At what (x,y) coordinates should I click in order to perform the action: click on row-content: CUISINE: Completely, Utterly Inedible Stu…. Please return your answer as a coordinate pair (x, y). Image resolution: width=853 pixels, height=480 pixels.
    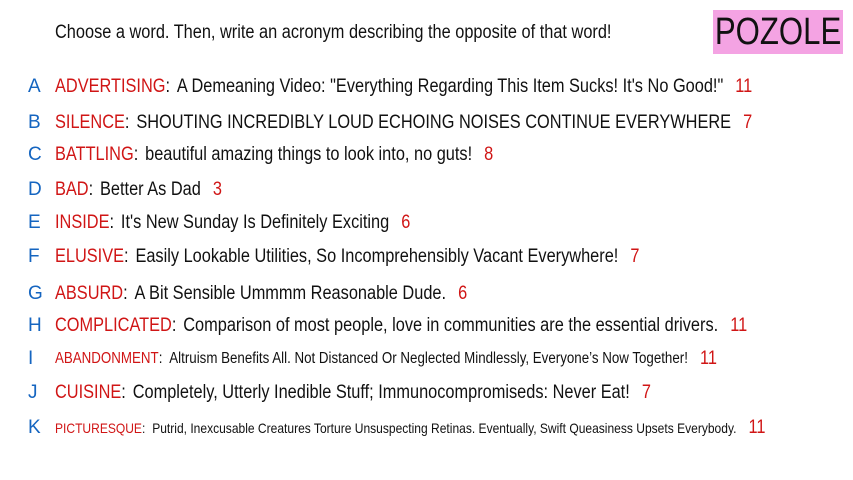
    Looking at the image, I should click on (353, 393).